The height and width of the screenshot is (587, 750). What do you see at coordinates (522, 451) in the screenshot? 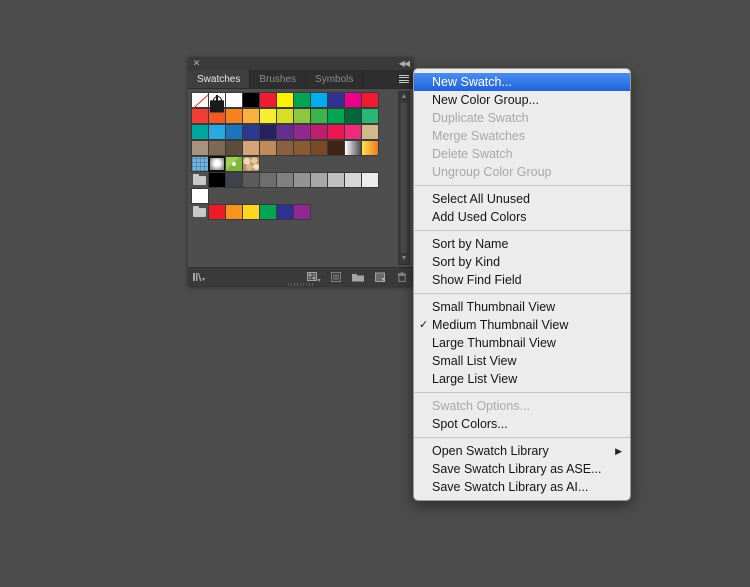
I see `menu-open-swatch-library: Open Swatch Library ▶` at bounding box center [522, 451].